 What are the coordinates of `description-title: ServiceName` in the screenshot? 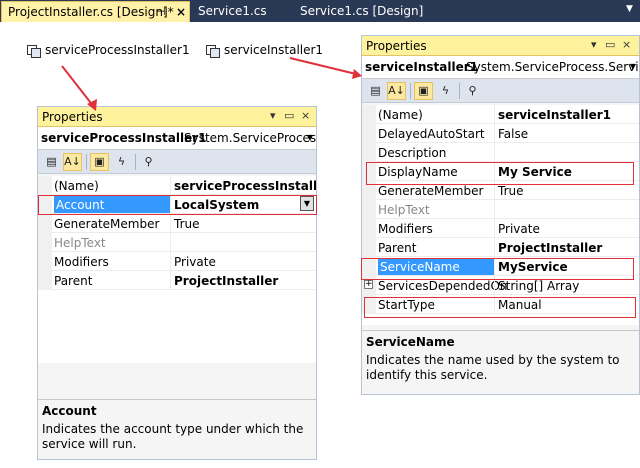 It's located at (410, 342).